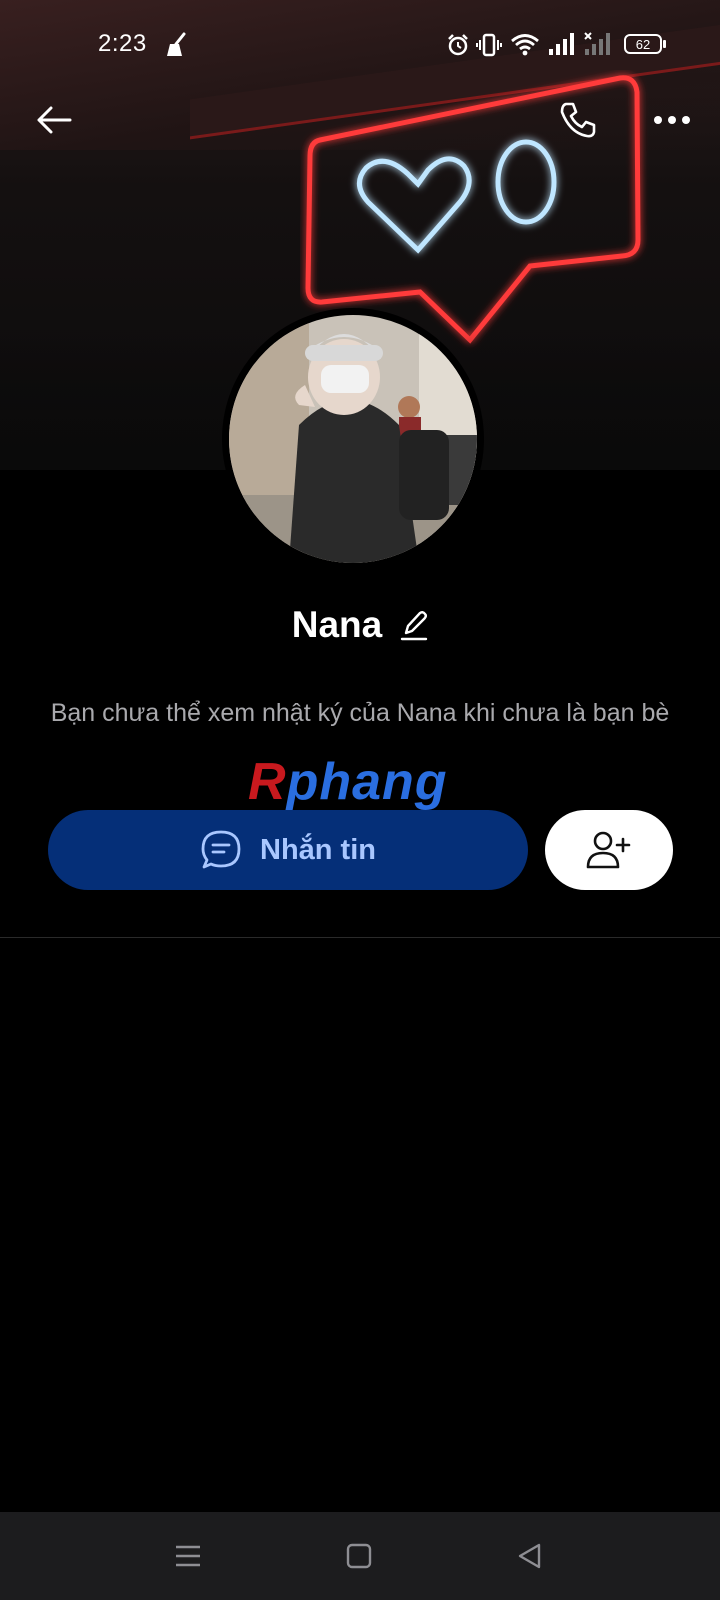 The width and height of the screenshot is (720, 1600). Describe the element at coordinates (489, 45) in the screenshot. I see `vibrate-icon` at that location.